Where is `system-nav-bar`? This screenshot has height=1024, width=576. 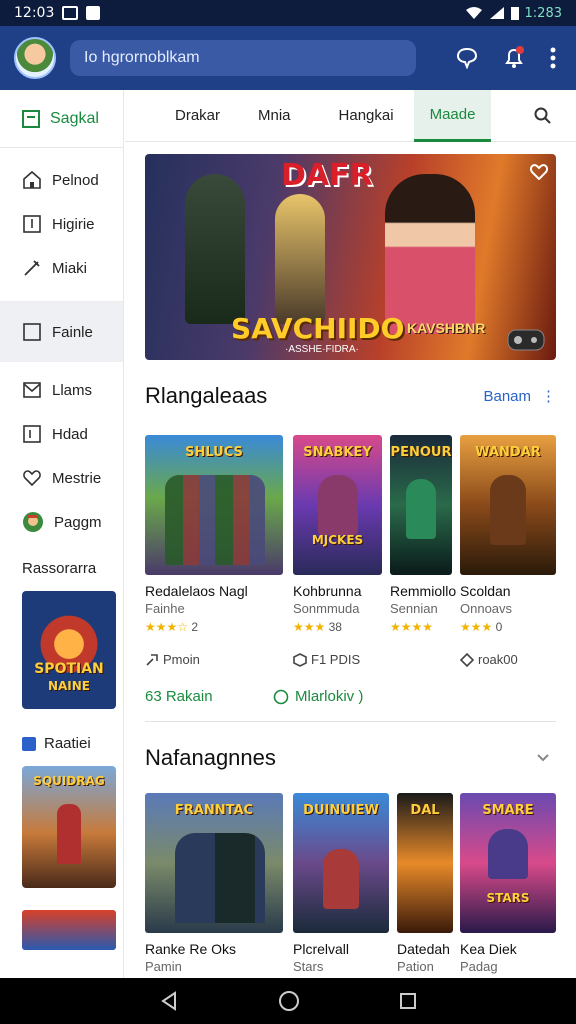 system-nav-bar is located at coordinates (288, 1001).